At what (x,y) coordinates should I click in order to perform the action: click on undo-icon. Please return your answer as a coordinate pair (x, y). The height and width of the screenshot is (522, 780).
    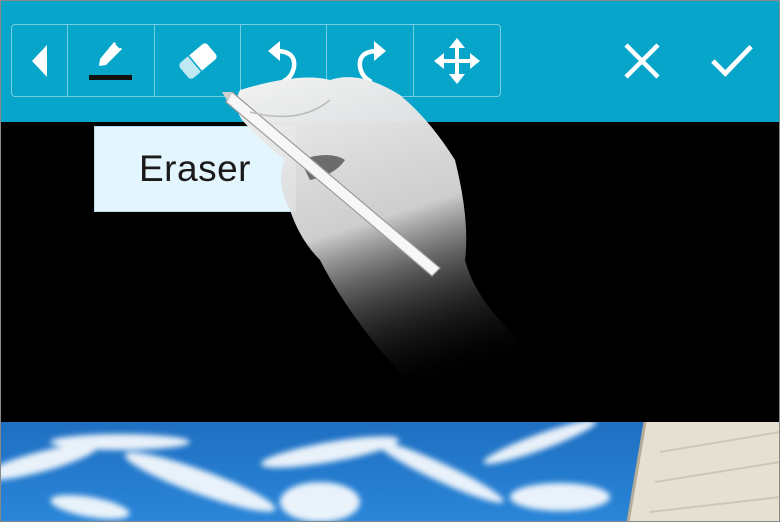
    Looking at the image, I should click on (281, 61).